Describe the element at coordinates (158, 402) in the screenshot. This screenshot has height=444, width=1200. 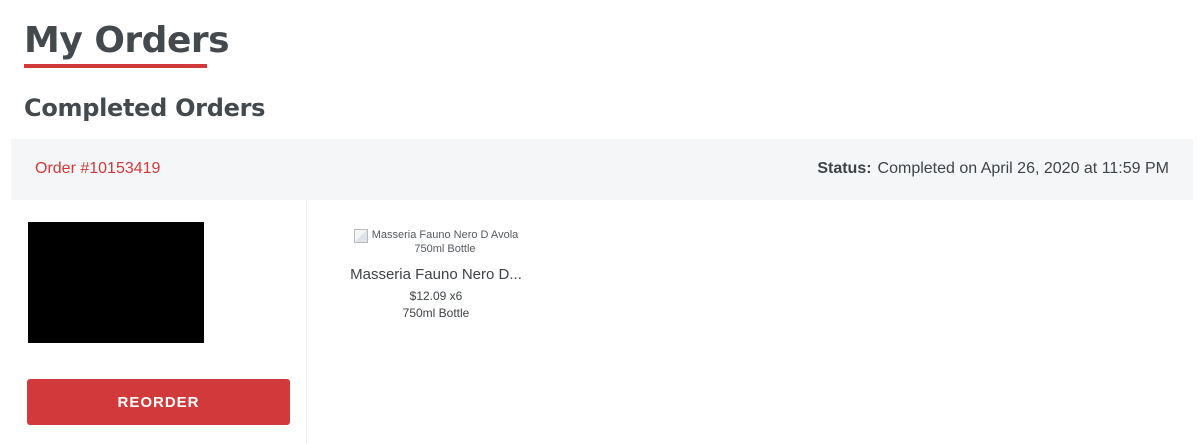
I see `reorder-button: REORDER` at that location.